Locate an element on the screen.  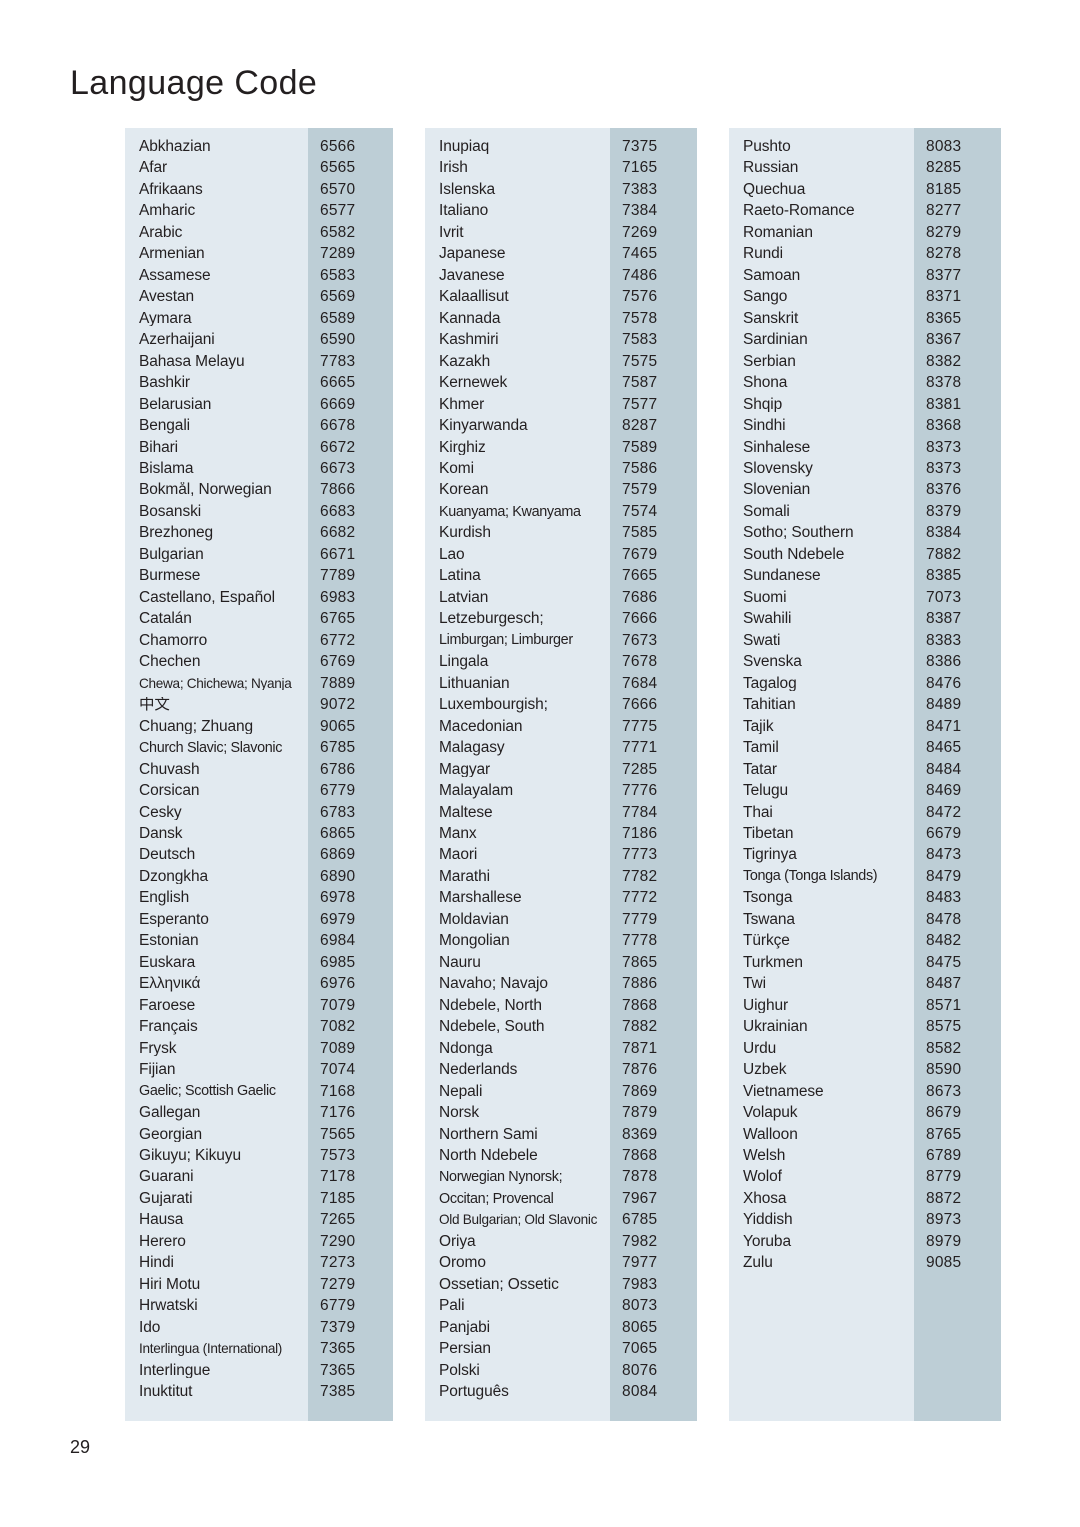
table-row: Church Slavic; Slavonic 6785 is located at coordinates (259, 747).